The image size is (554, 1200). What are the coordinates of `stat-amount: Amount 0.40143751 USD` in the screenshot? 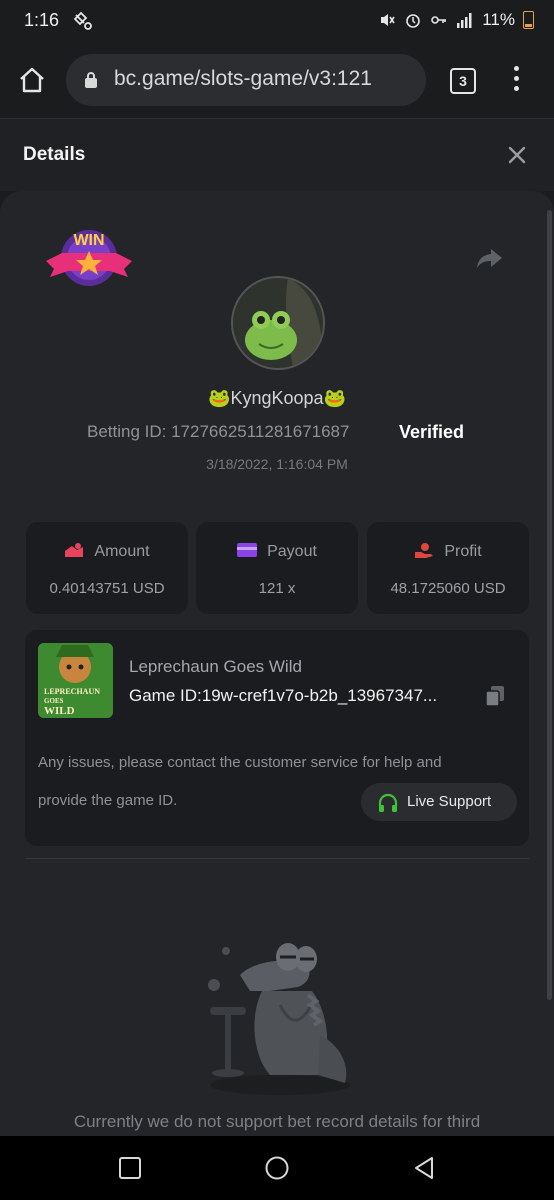 It's located at (107, 568).